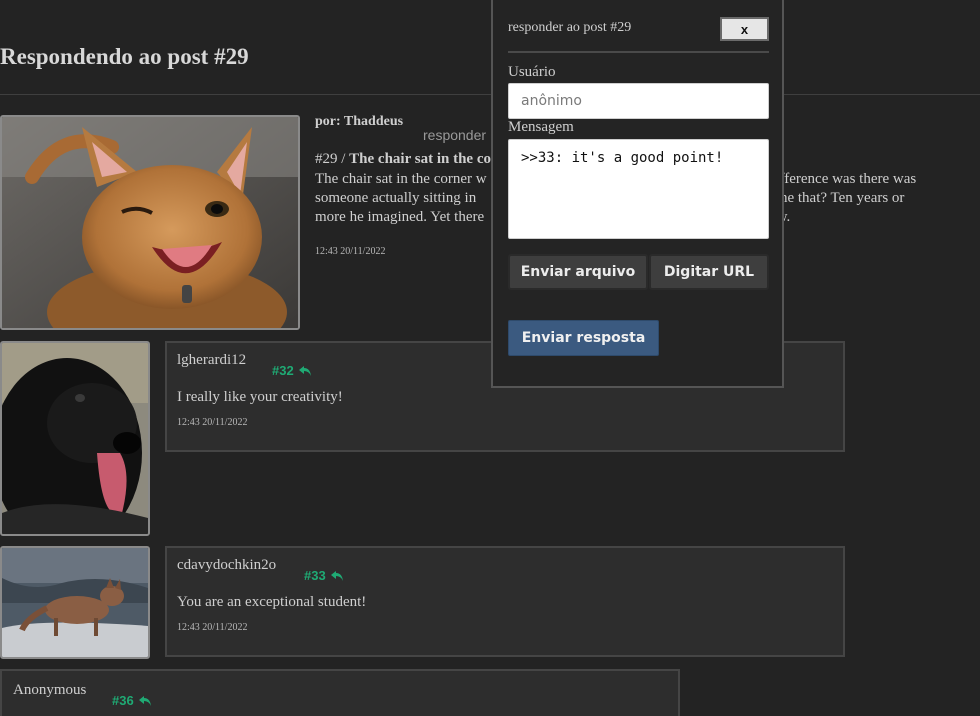 This screenshot has height=716, width=980. Describe the element at coordinates (541, 127) in the screenshot. I see `message-label: Mensagem` at that location.